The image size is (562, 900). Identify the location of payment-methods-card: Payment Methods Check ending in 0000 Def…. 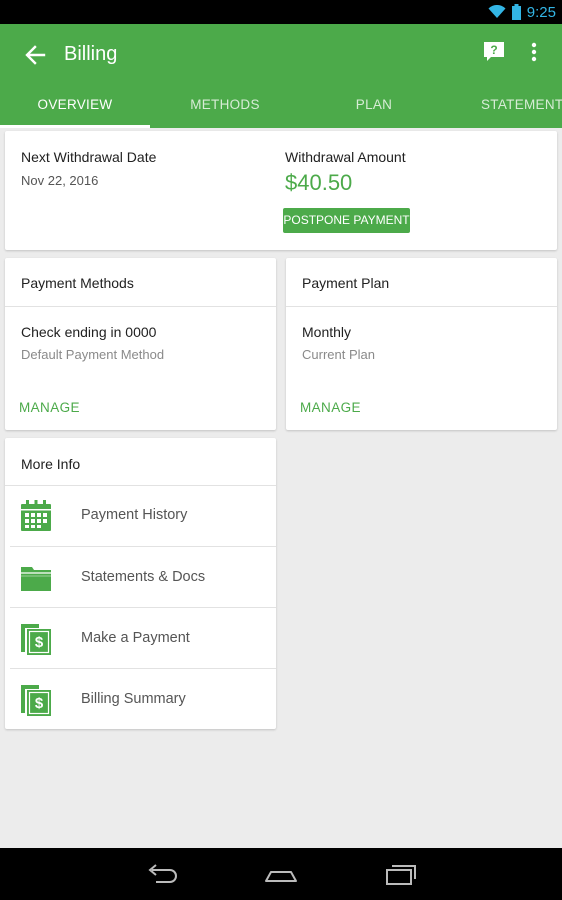
(140, 344).